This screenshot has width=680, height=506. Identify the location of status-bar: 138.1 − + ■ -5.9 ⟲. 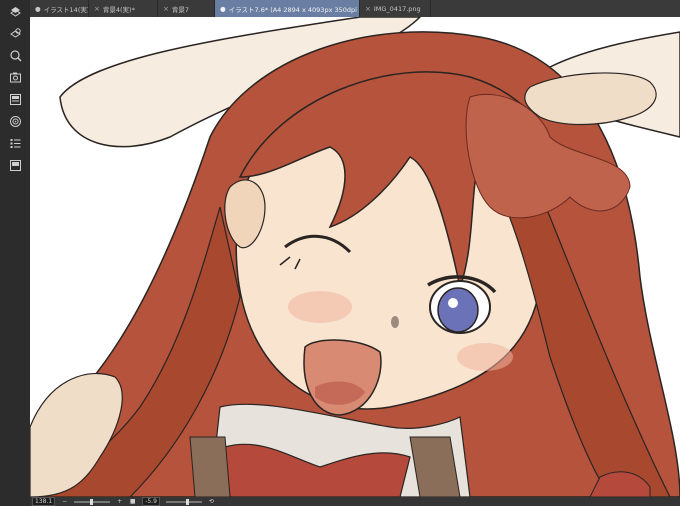
(355, 501).